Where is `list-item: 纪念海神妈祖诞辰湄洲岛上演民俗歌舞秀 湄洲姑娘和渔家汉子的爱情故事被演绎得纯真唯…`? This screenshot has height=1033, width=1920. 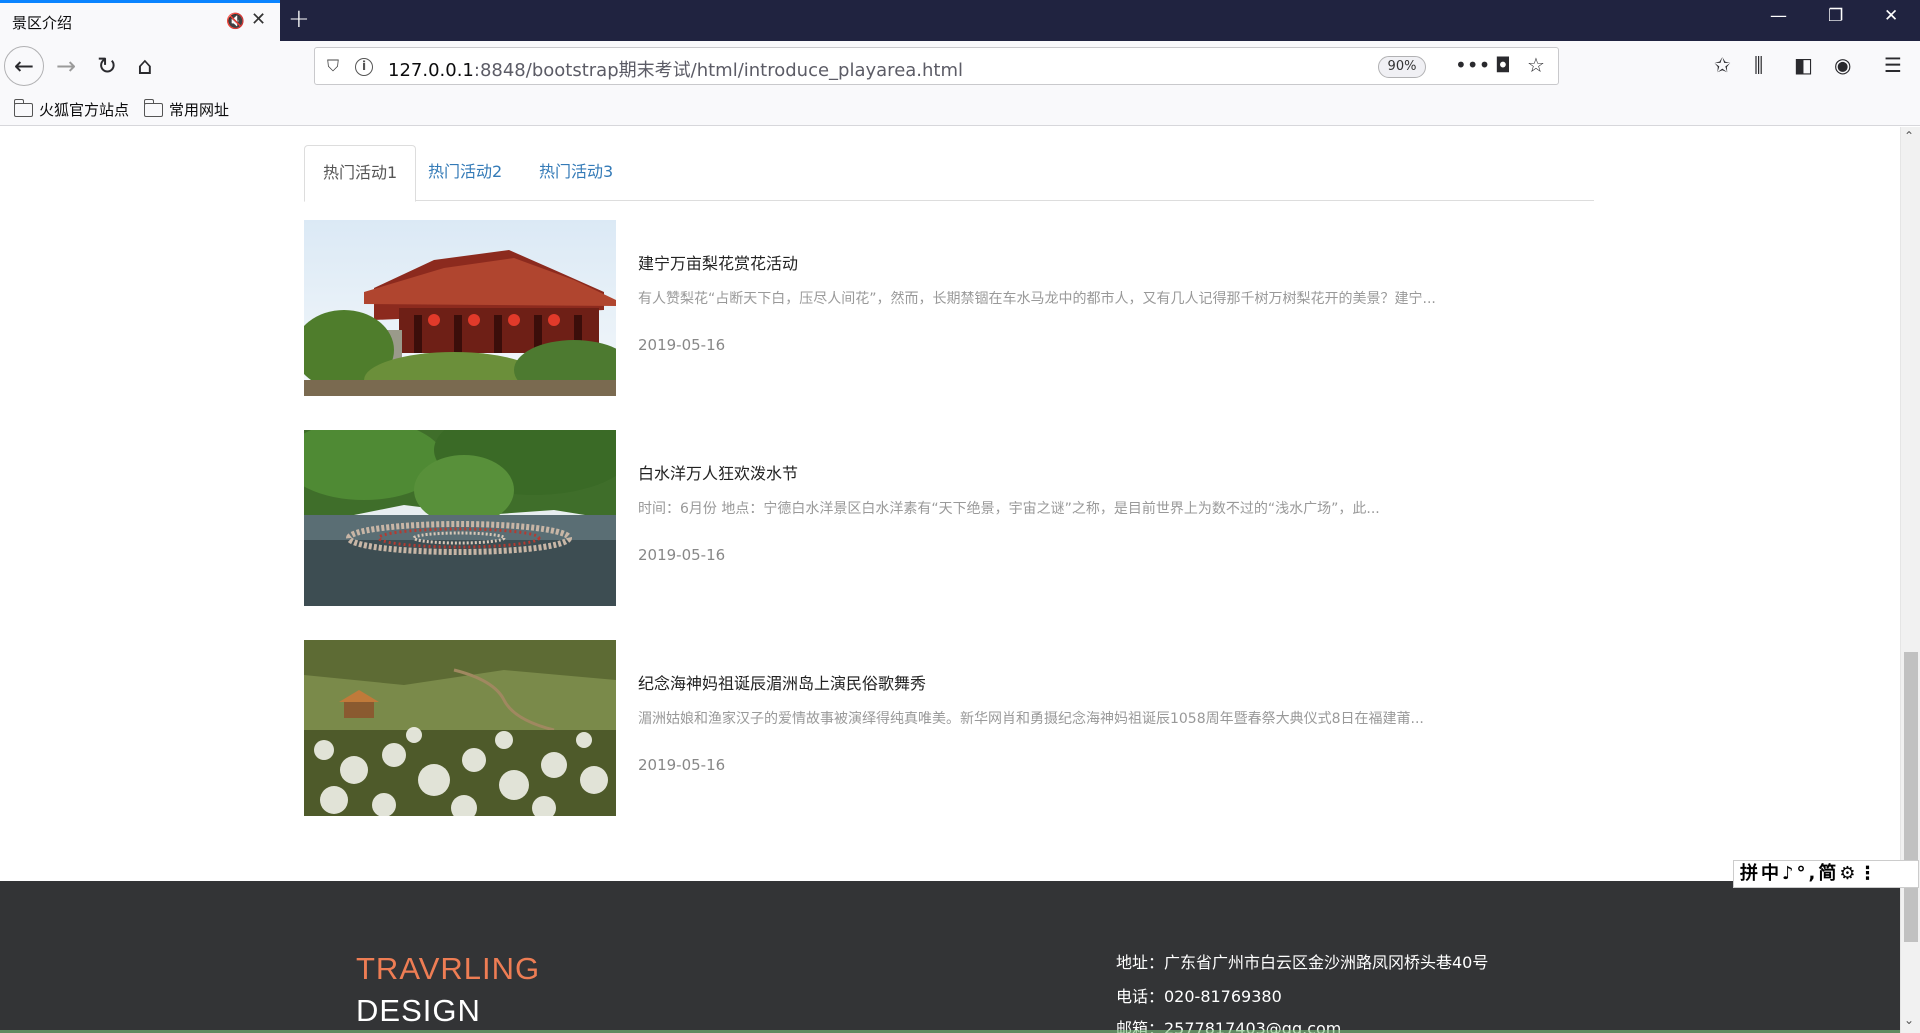
list-item: 纪念海神妈祖诞辰湄洲岛上演民俗歌舞秀 湄洲姑娘和渔家汉子的爱情故事被演绎得纯真唯… is located at coordinates (949, 728).